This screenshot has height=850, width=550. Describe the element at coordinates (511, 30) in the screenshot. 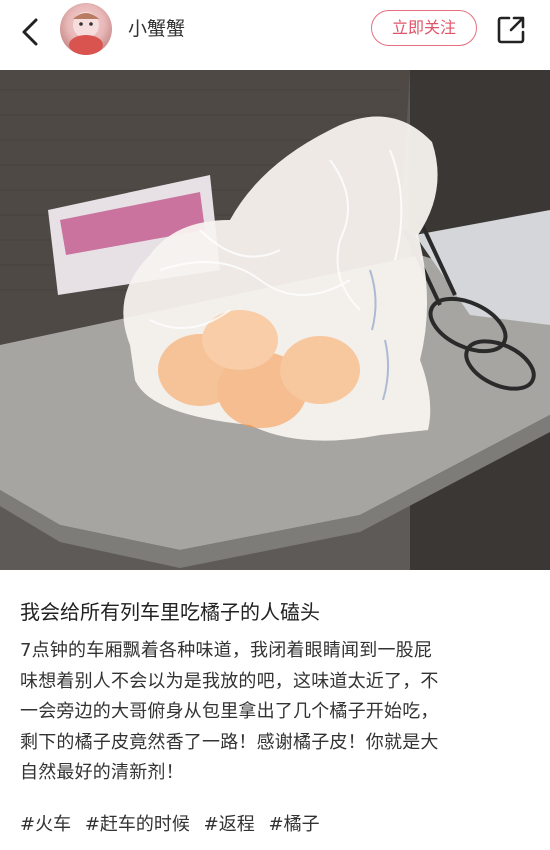

I see `share-icon` at that location.